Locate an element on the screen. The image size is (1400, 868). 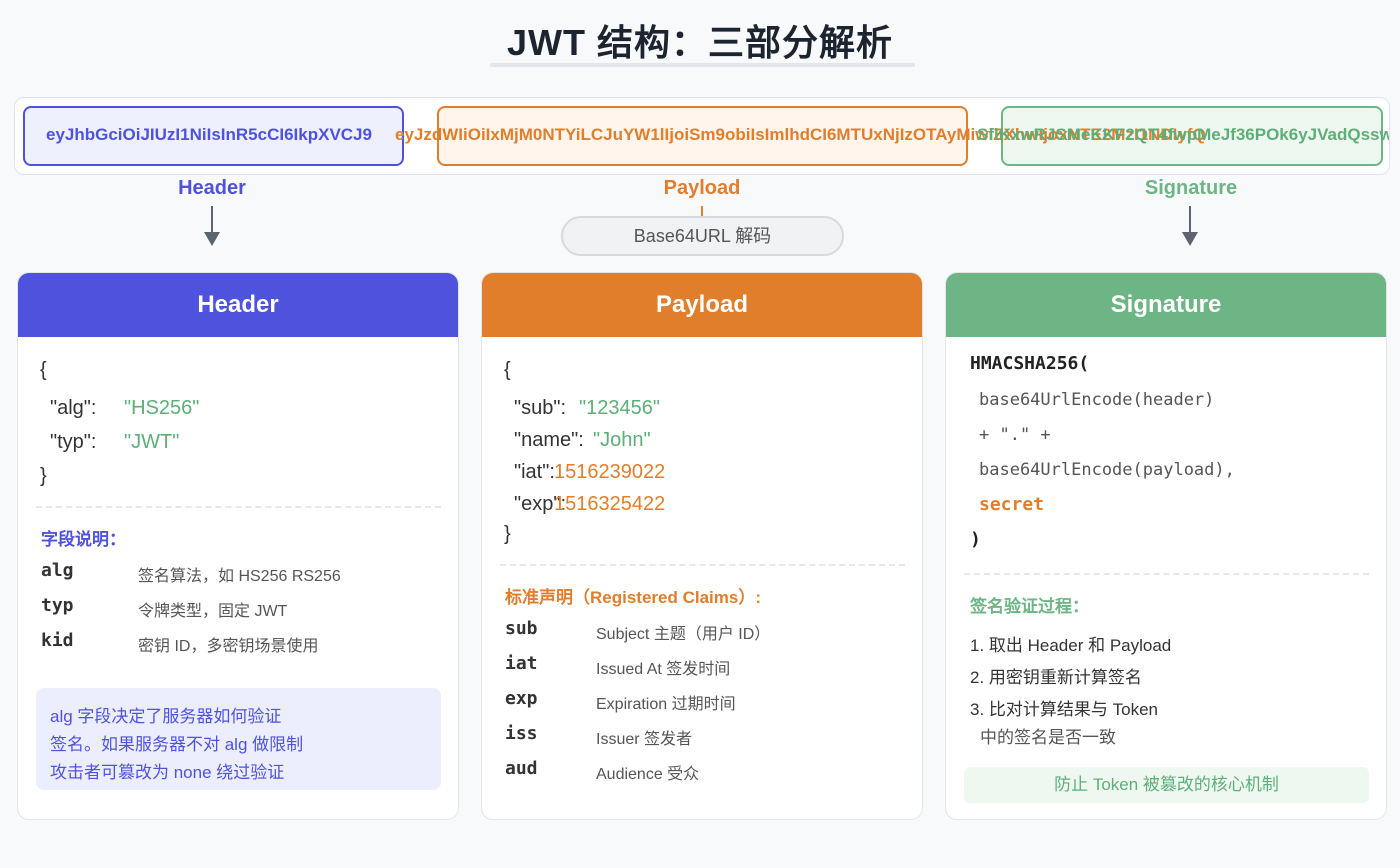
verify-step: 中的签名是否一致 is located at coordinates (1048, 737).